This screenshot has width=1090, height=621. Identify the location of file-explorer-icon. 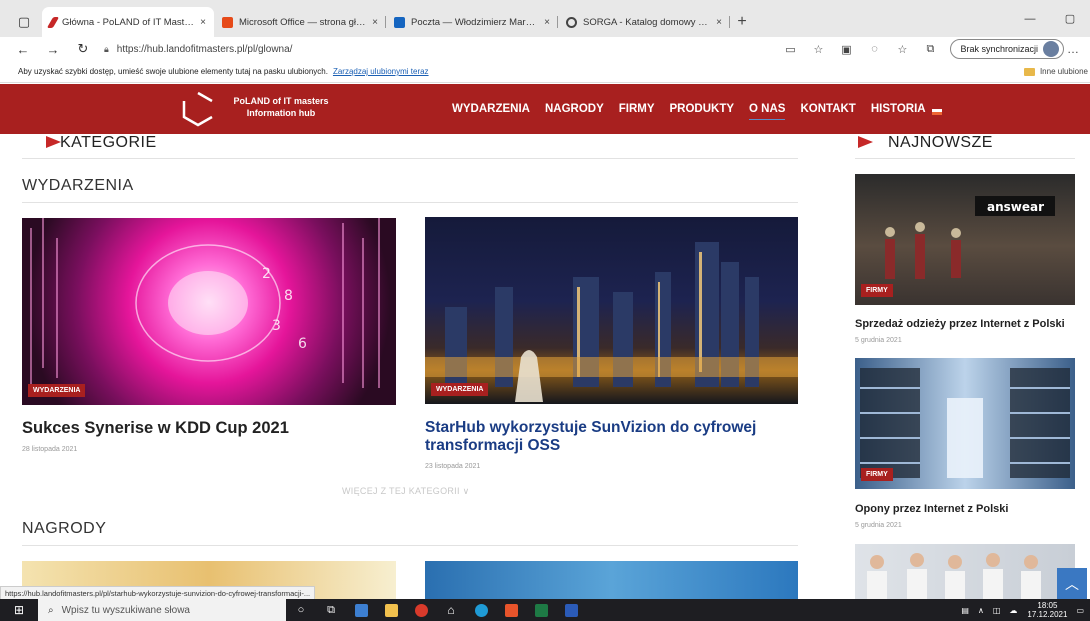
(391, 610).